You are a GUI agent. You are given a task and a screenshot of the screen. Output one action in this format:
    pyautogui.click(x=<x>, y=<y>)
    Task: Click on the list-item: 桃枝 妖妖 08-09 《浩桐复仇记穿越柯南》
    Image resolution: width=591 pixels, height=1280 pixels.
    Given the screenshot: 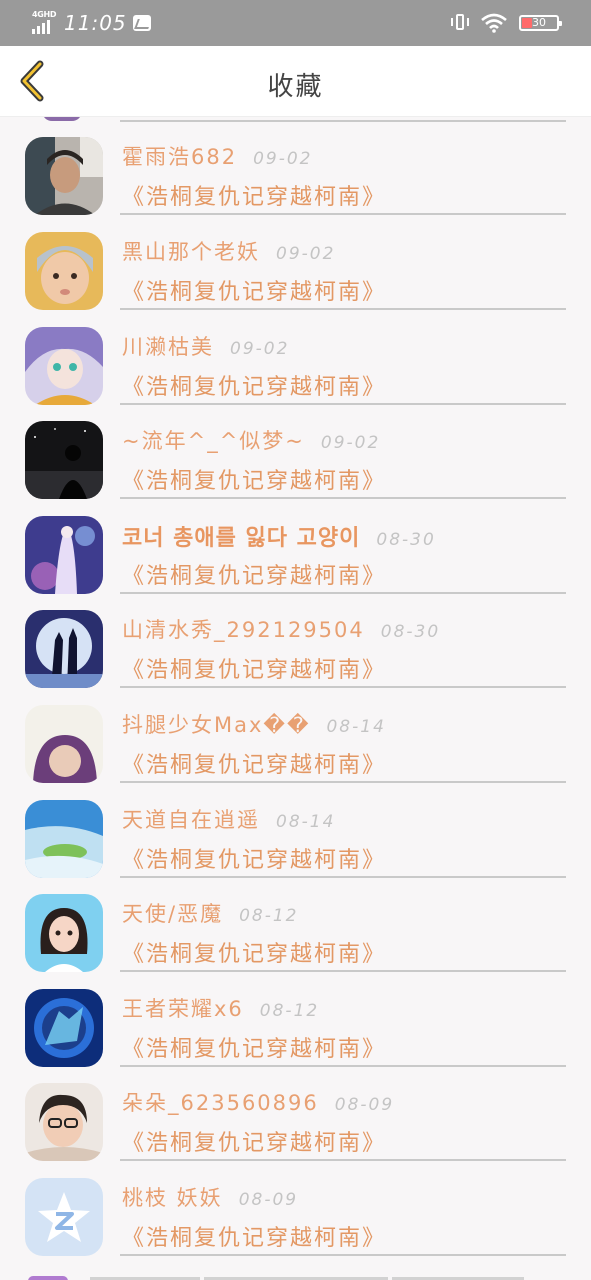 What is the action you would take?
    pyautogui.click(x=295, y=1207)
    